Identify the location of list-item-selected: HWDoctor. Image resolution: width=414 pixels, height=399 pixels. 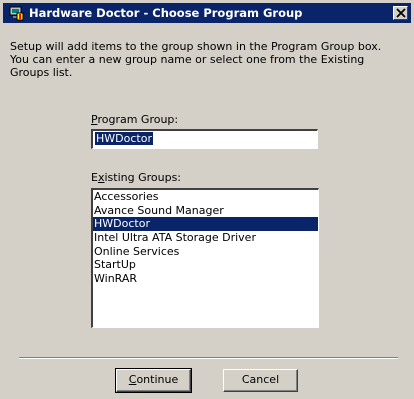
(205, 224).